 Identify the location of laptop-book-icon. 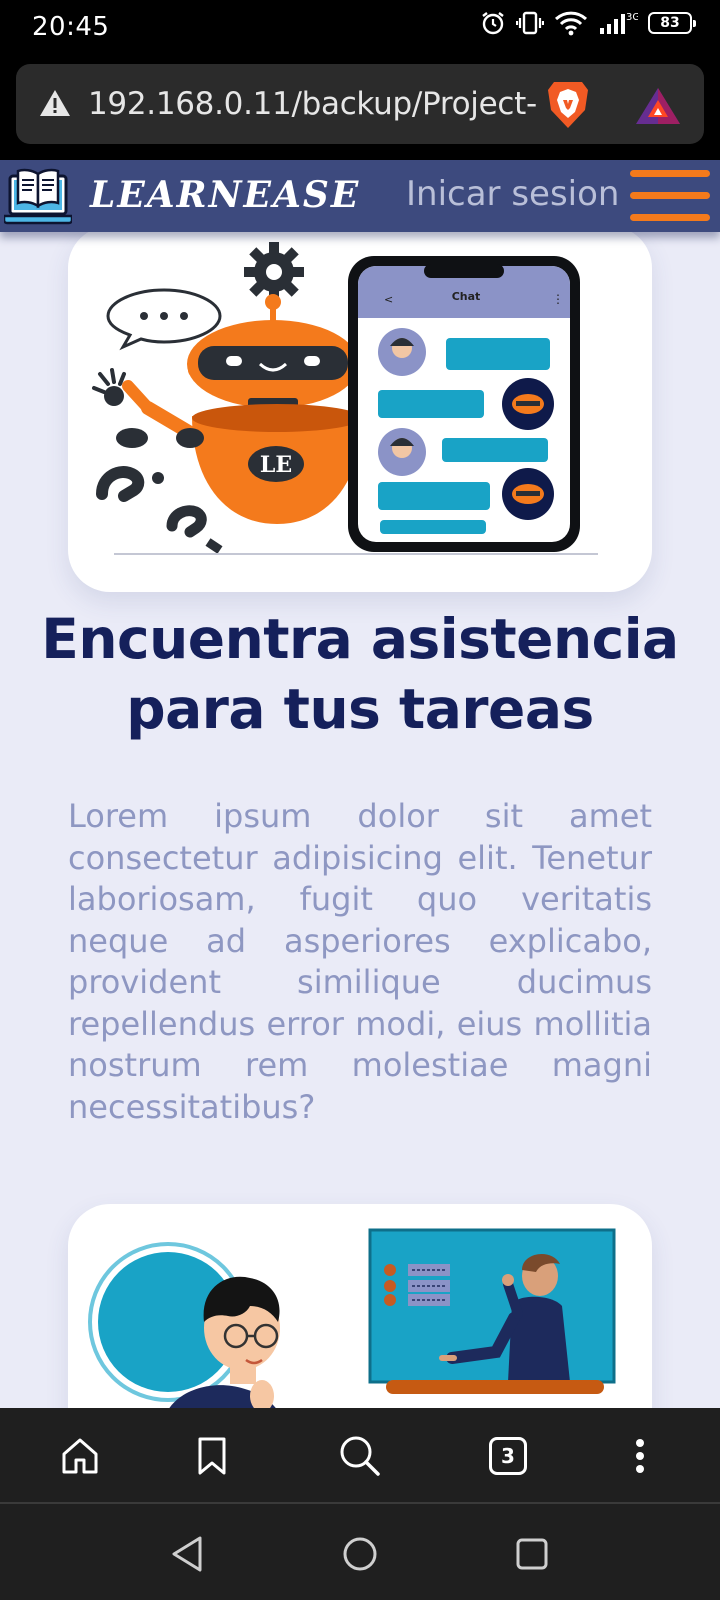
(38, 198).